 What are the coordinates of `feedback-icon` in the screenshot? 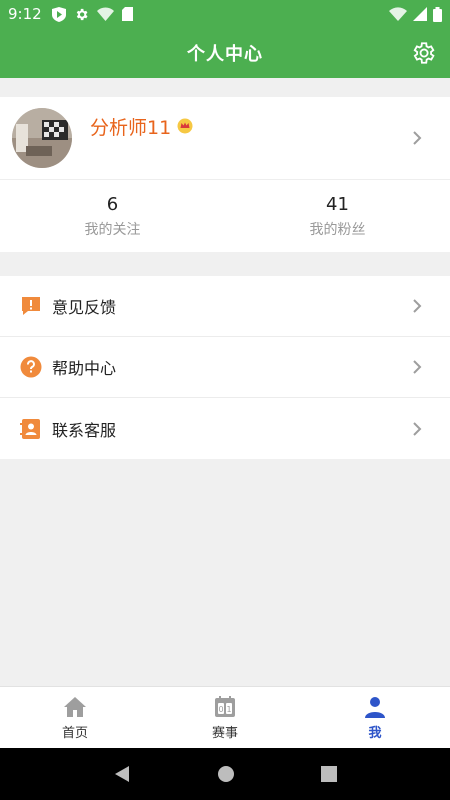 It's located at (31, 306).